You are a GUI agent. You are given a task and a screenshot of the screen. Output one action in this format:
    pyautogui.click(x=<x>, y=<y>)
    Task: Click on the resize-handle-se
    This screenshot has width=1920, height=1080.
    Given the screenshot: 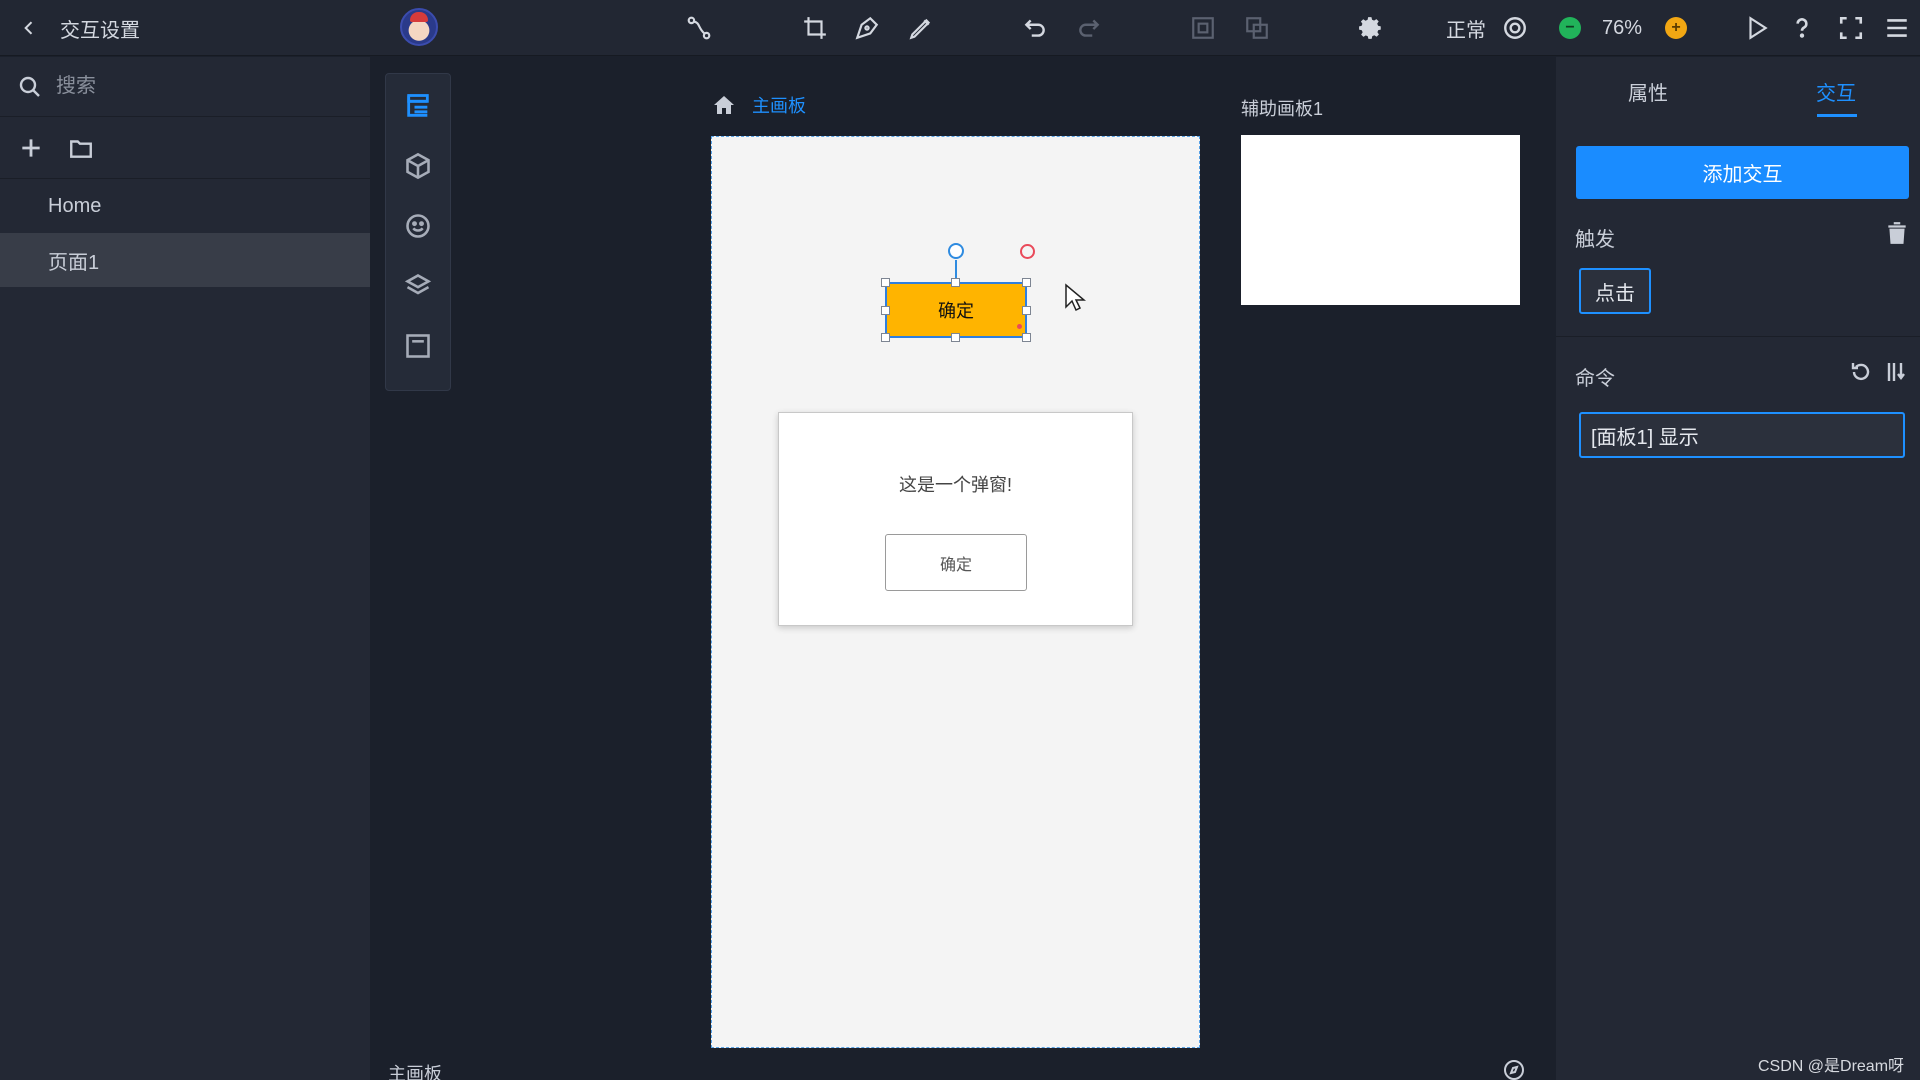 What is the action you would take?
    pyautogui.click(x=1026, y=337)
    